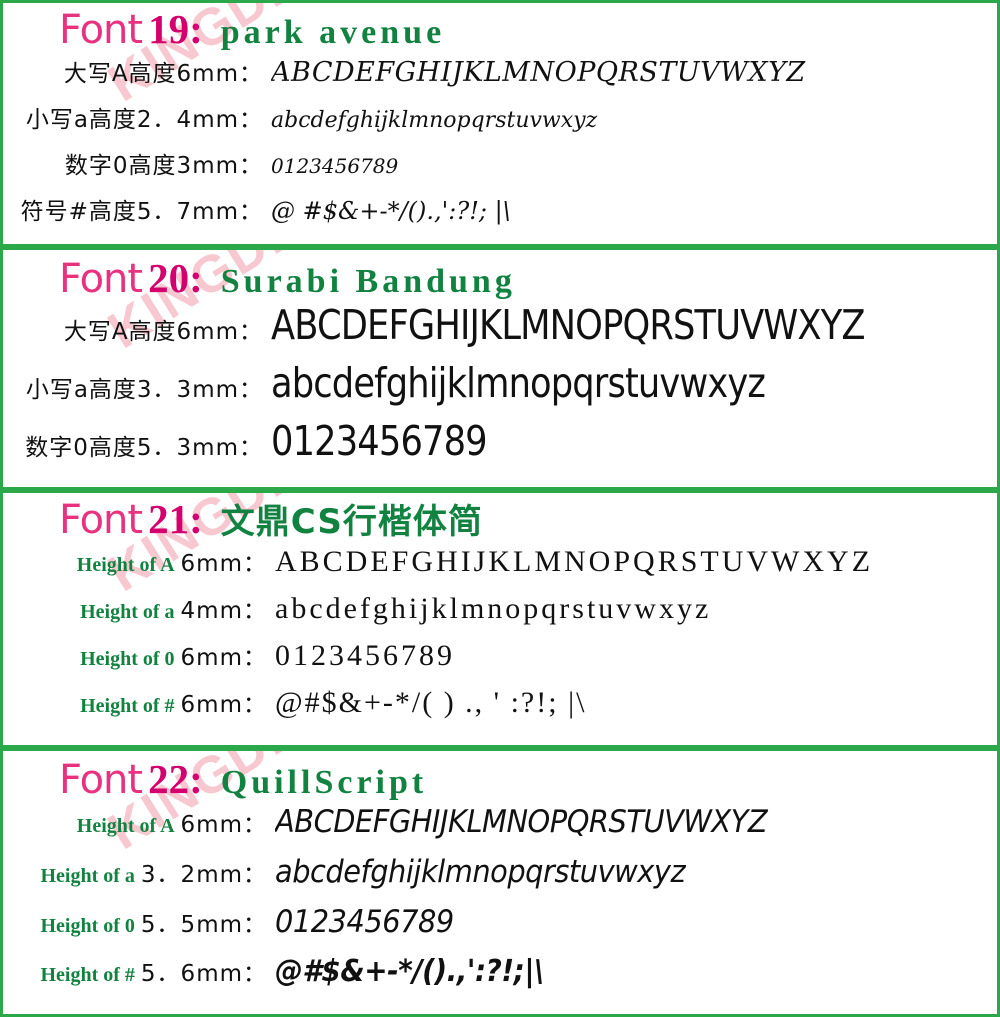  What do you see at coordinates (139, 872) in the screenshot?
I see `metric-label: Height of a 3．2mm：` at bounding box center [139, 872].